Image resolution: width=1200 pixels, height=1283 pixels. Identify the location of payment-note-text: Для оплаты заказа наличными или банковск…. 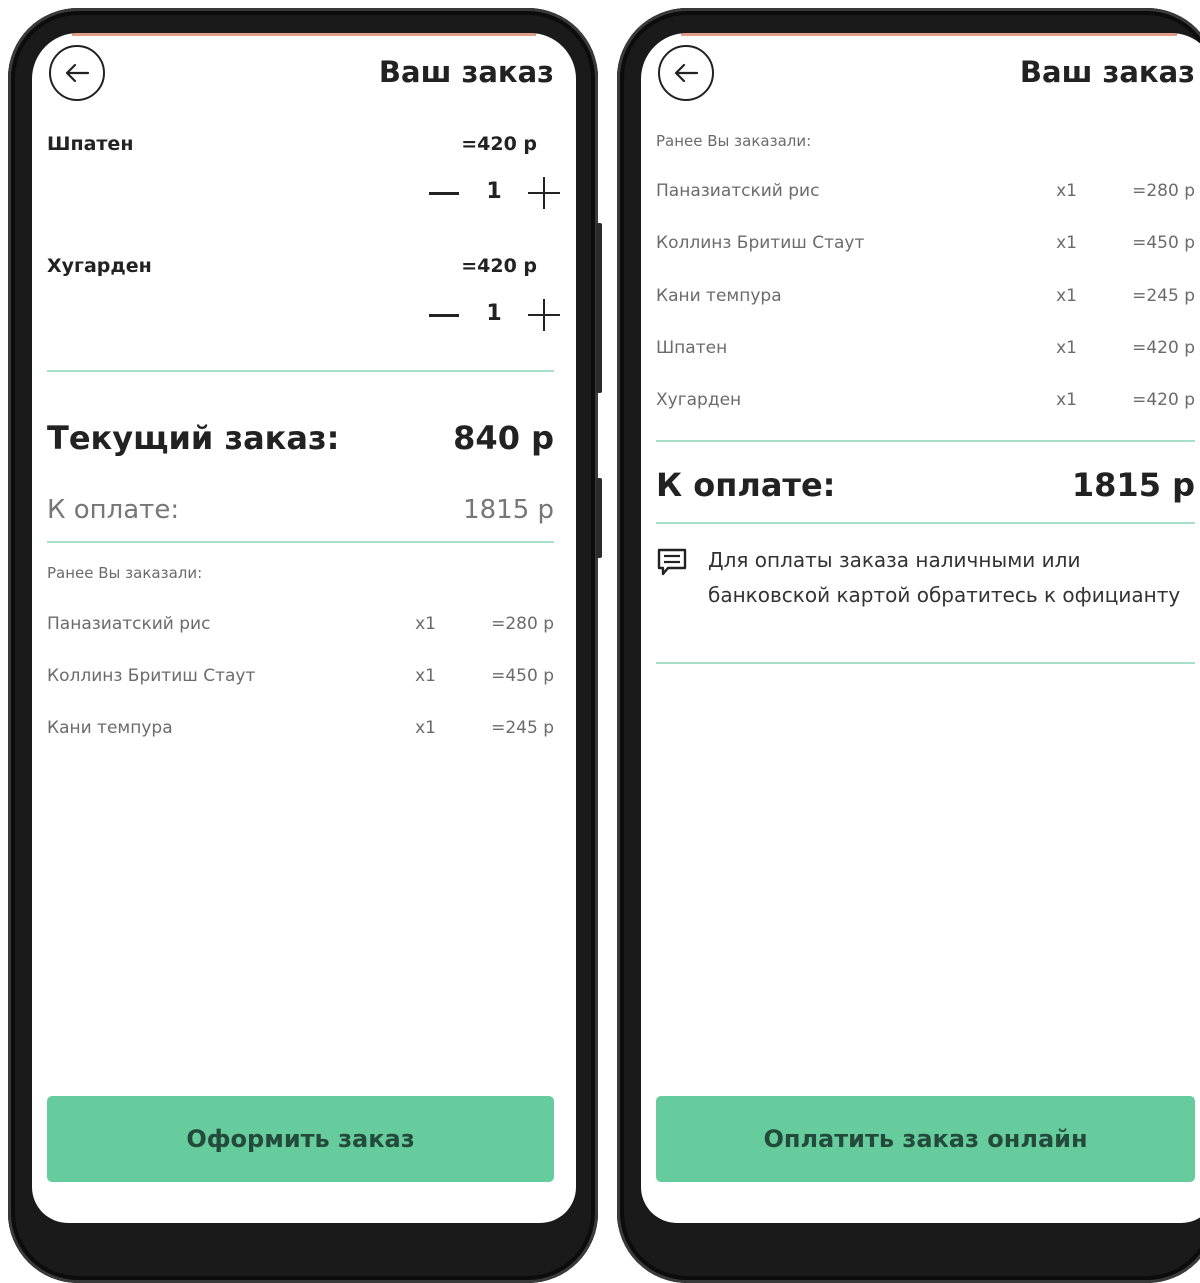
(944, 577).